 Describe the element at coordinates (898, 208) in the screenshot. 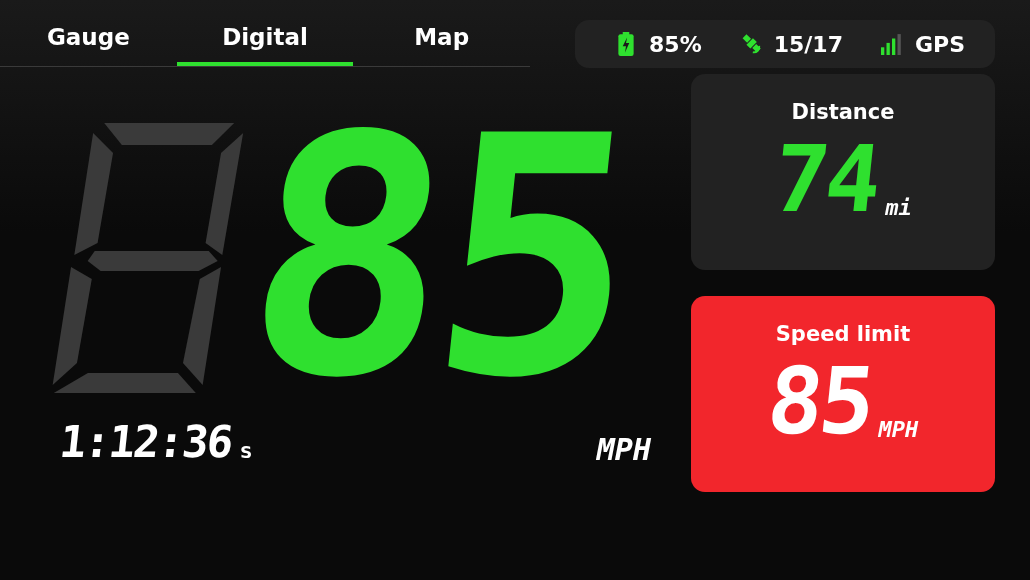

I see `distance-unit: mi` at that location.